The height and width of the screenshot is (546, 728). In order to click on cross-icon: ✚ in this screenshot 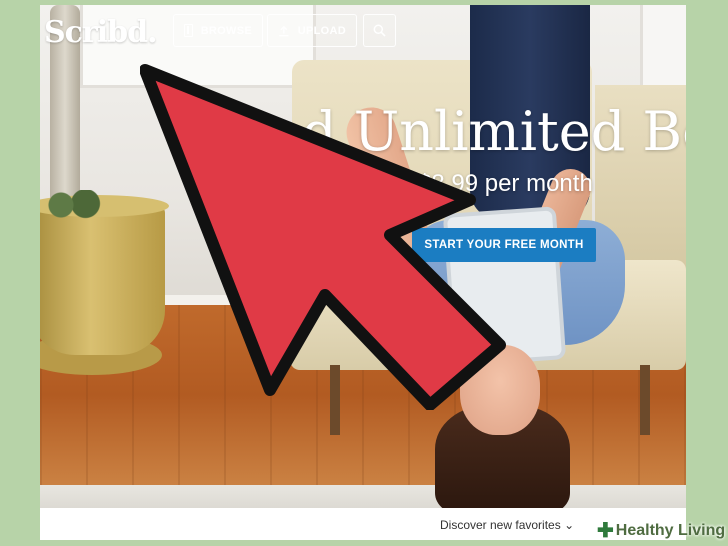, I will do `click(605, 531)`.